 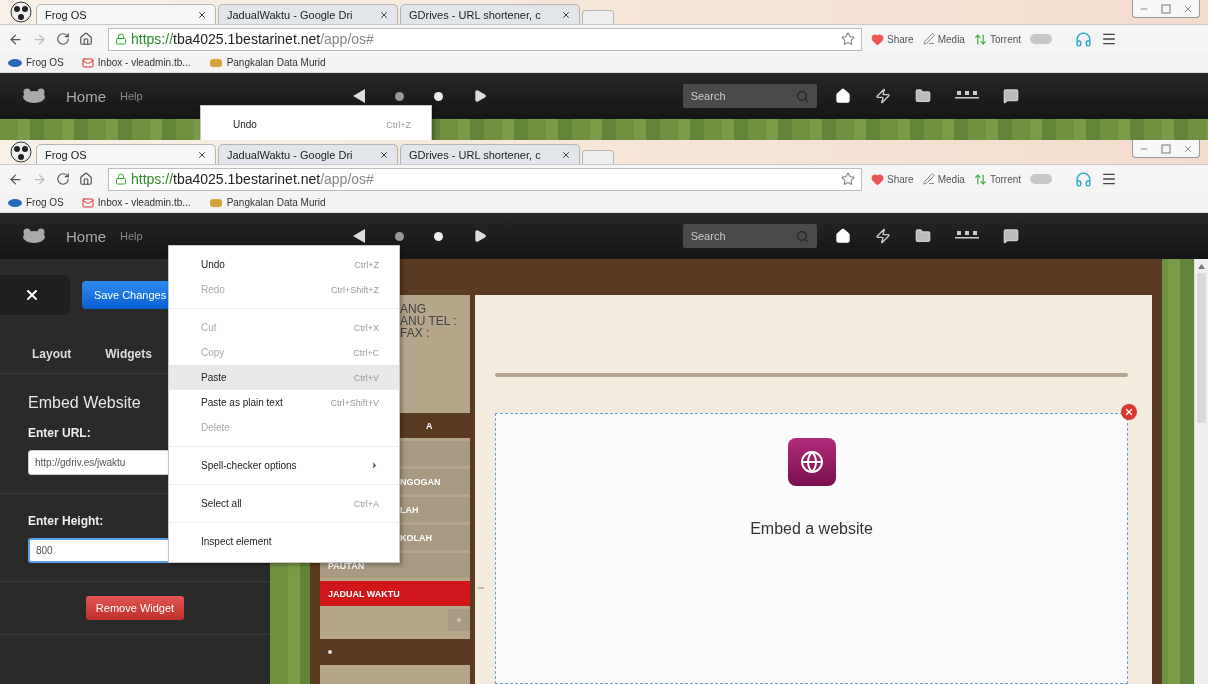 What do you see at coordinates (66, 521) in the screenshot?
I see `field-label: Enter Height:` at bounding box center [66, 521].